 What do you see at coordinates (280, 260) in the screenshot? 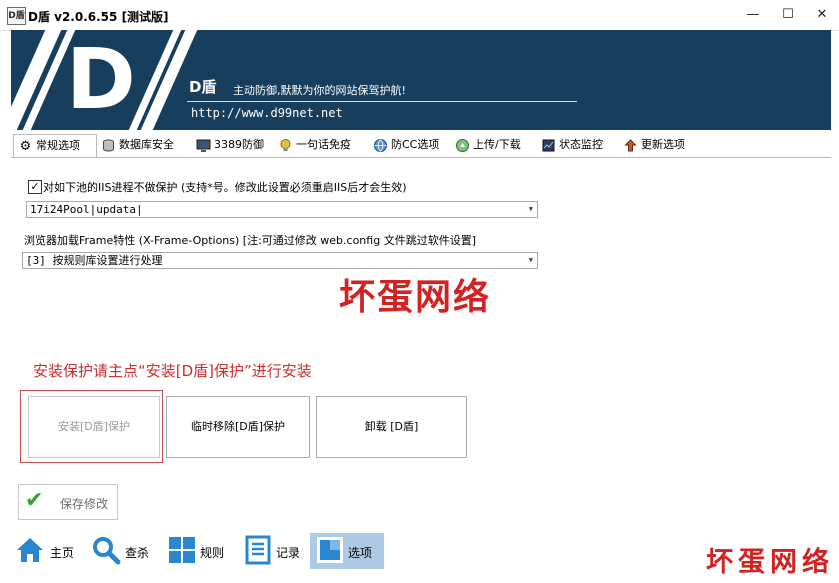
I see `frame-options-select: [3] 按规则库设置进行处理 ▼` at bounding box center [280, 260].